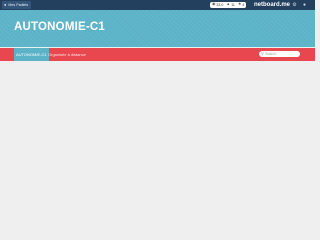 This screenshot has height=240, width=320. I want to click on star-icon: ★, so click(239, 4).